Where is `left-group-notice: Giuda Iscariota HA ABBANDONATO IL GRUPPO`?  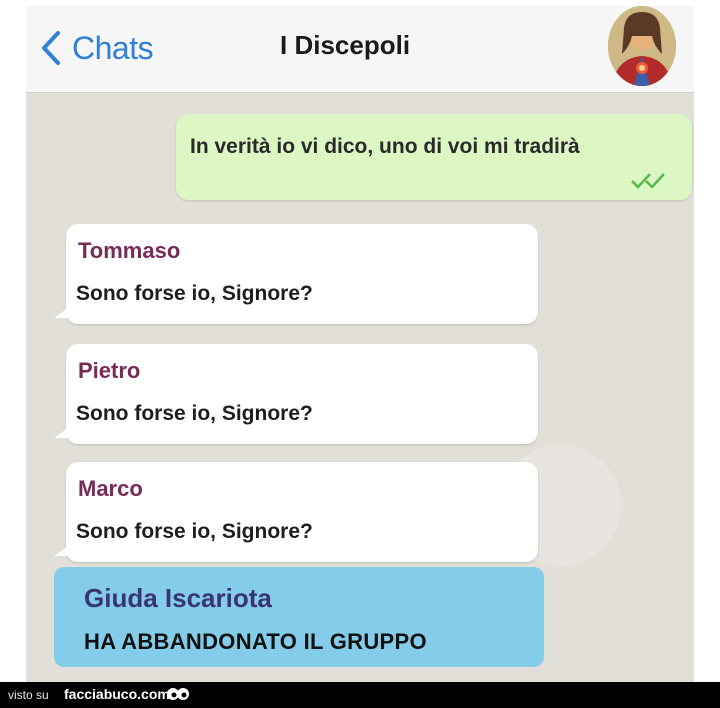 left-group-notice: Giuda Iscariota HA ABBANDONATO IL GRUPPO is located at coordinates (299, 617).